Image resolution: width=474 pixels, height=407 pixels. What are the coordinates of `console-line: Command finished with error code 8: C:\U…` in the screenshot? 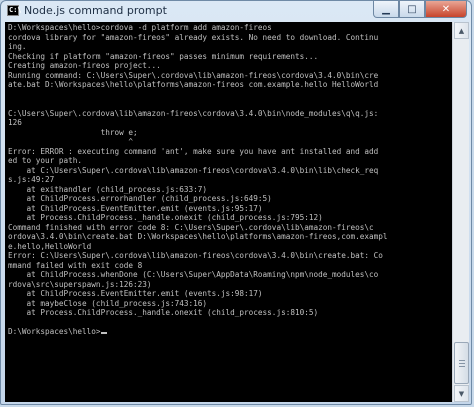 It's located at (191, 227).